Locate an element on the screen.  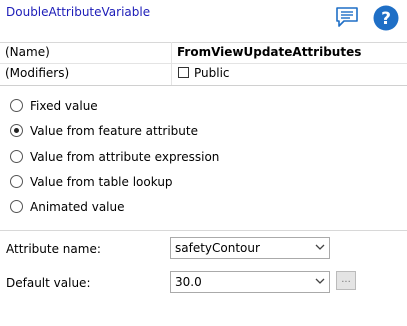
property-name-label: (Name) is located at coordinates (27, 52).